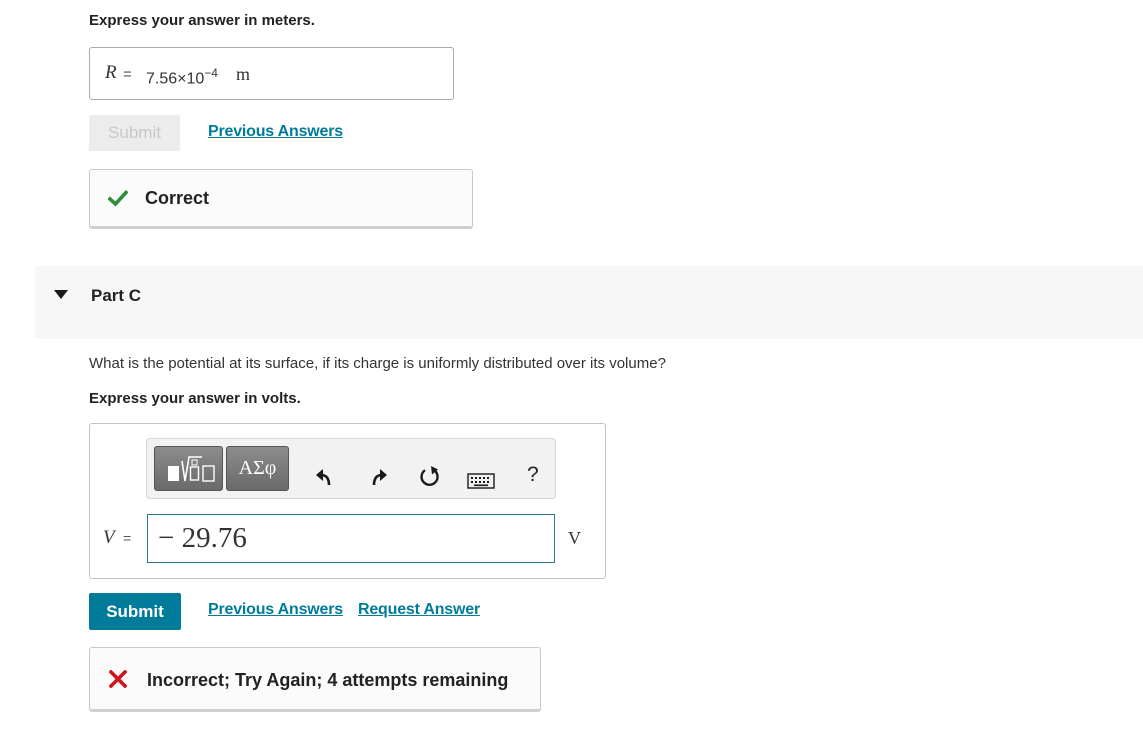  Describe the element at coordinates (191, 469) in the screenshot. I see `templates-icon` at that location.